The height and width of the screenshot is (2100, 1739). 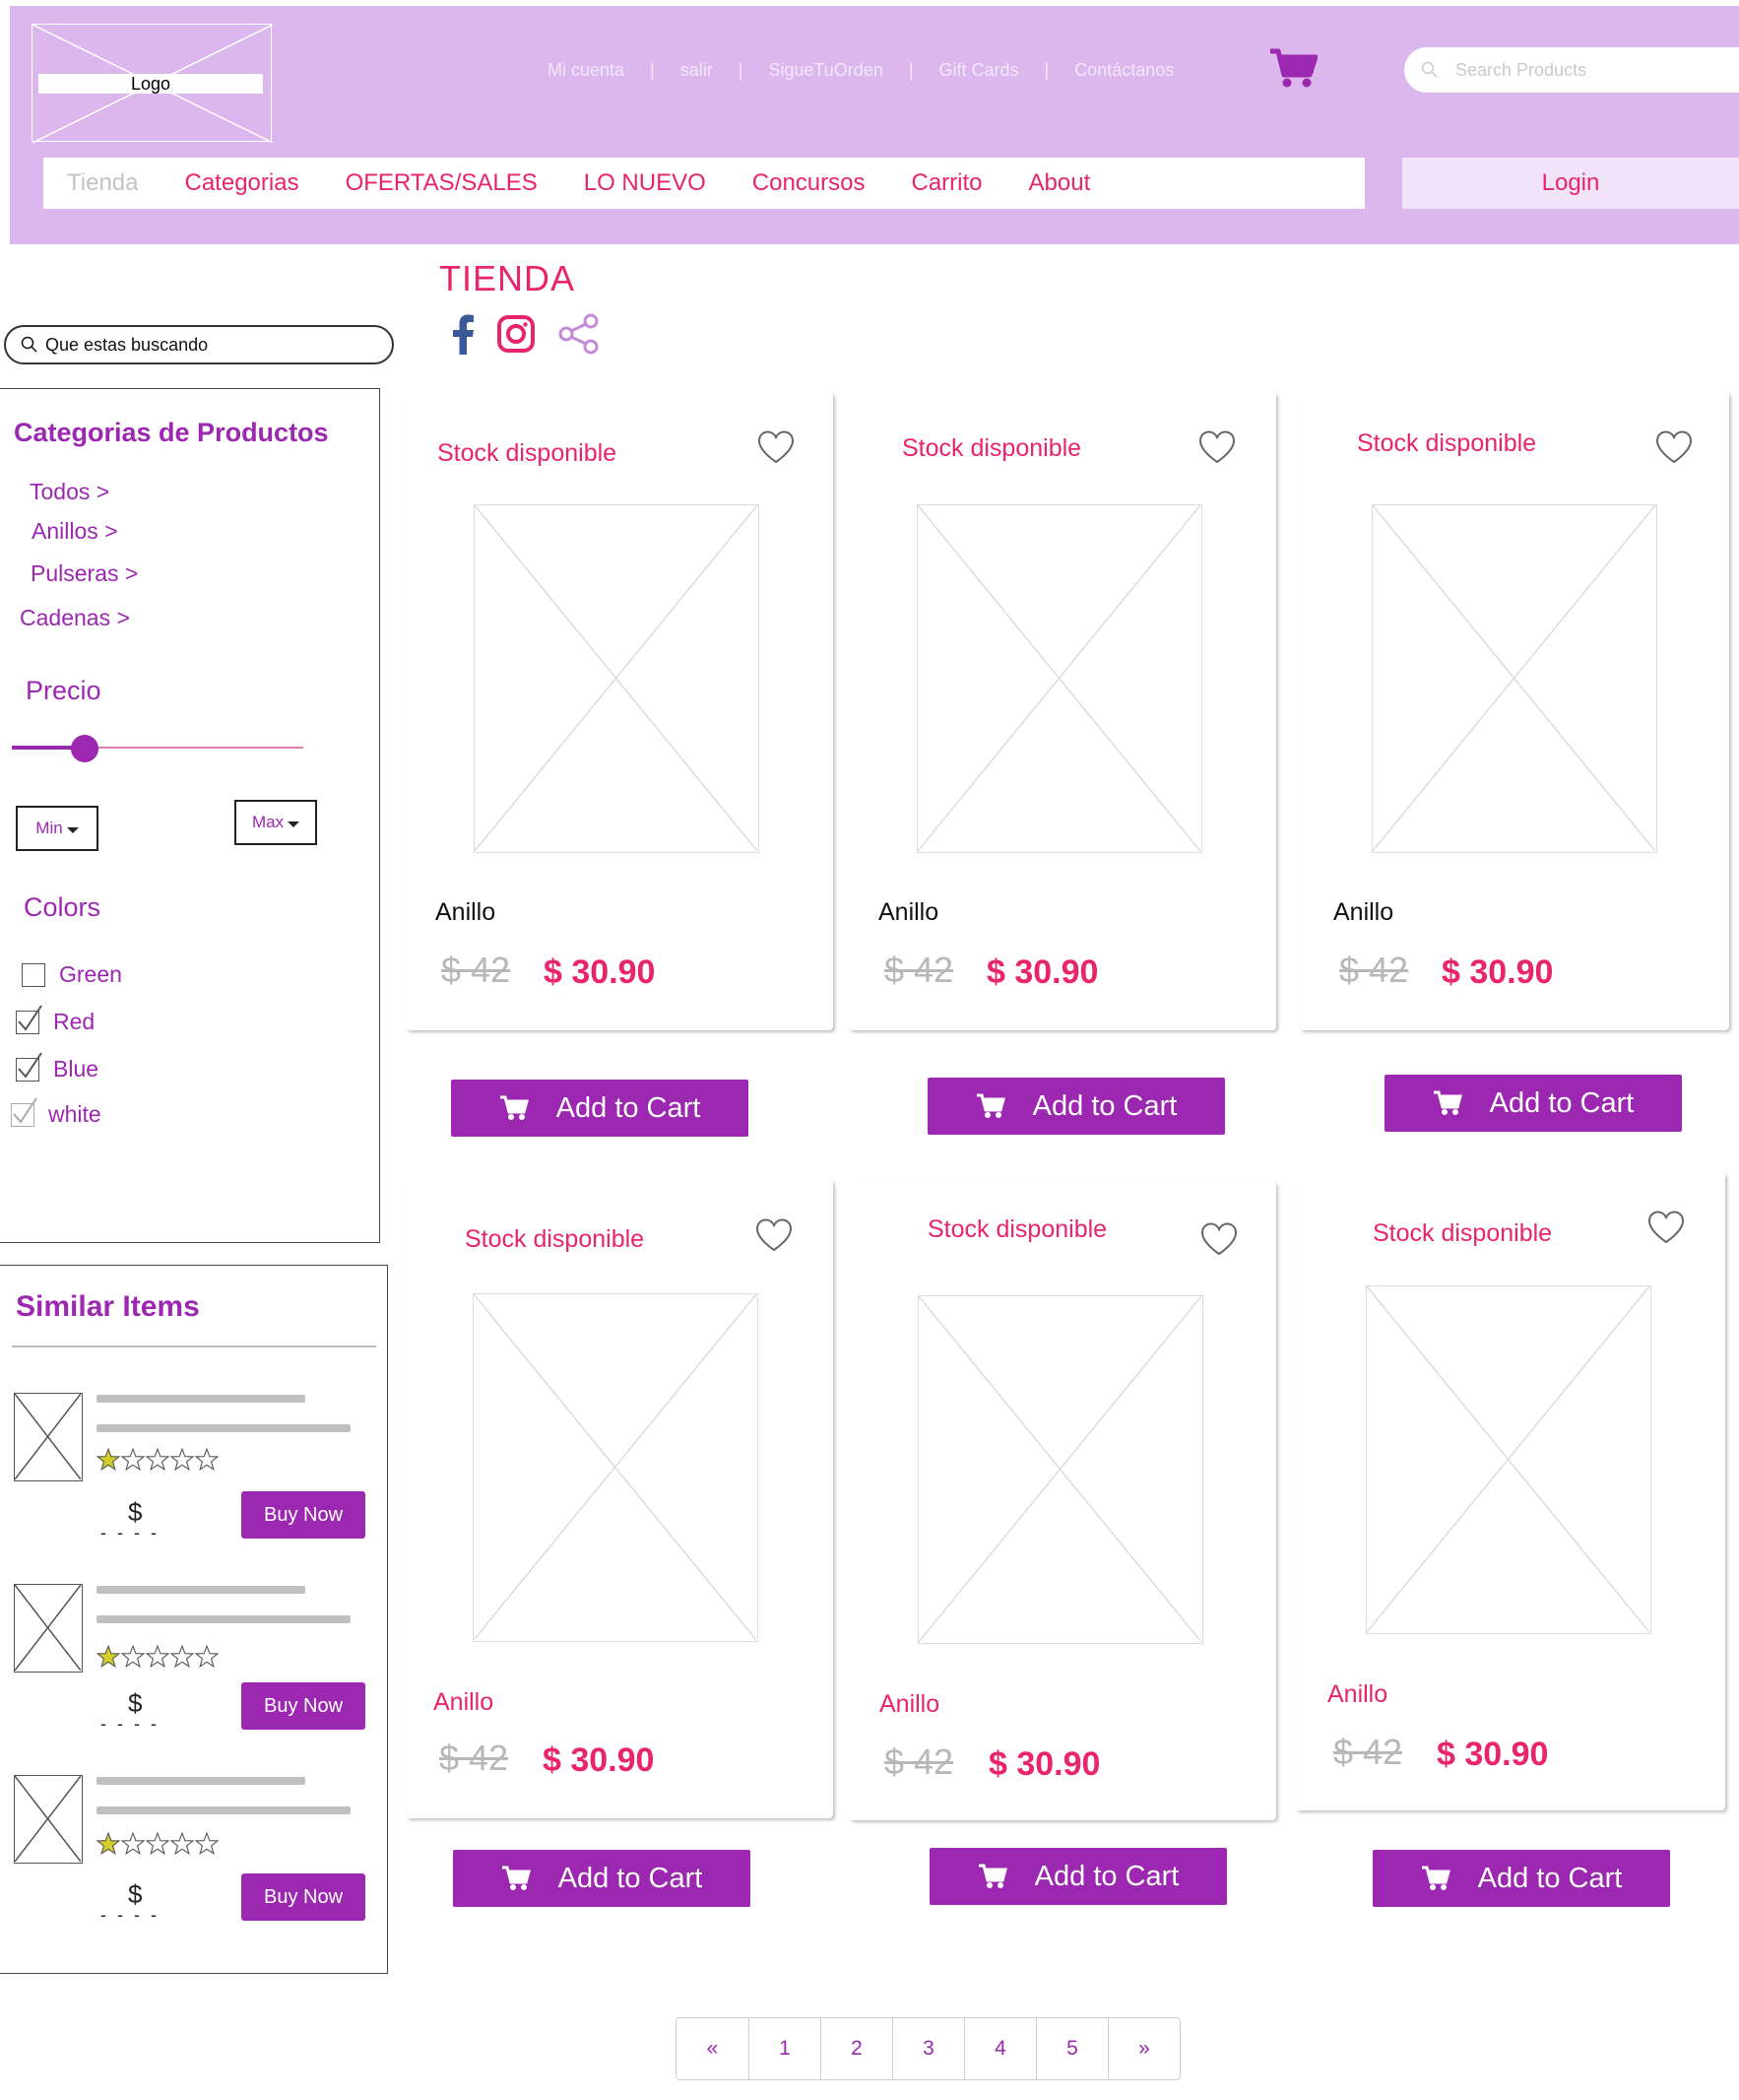 What do you see at coordinates (75, 618) in the screenshot?
I see `category-cadenas: Cadenas >` at bounding box center [75, 618].